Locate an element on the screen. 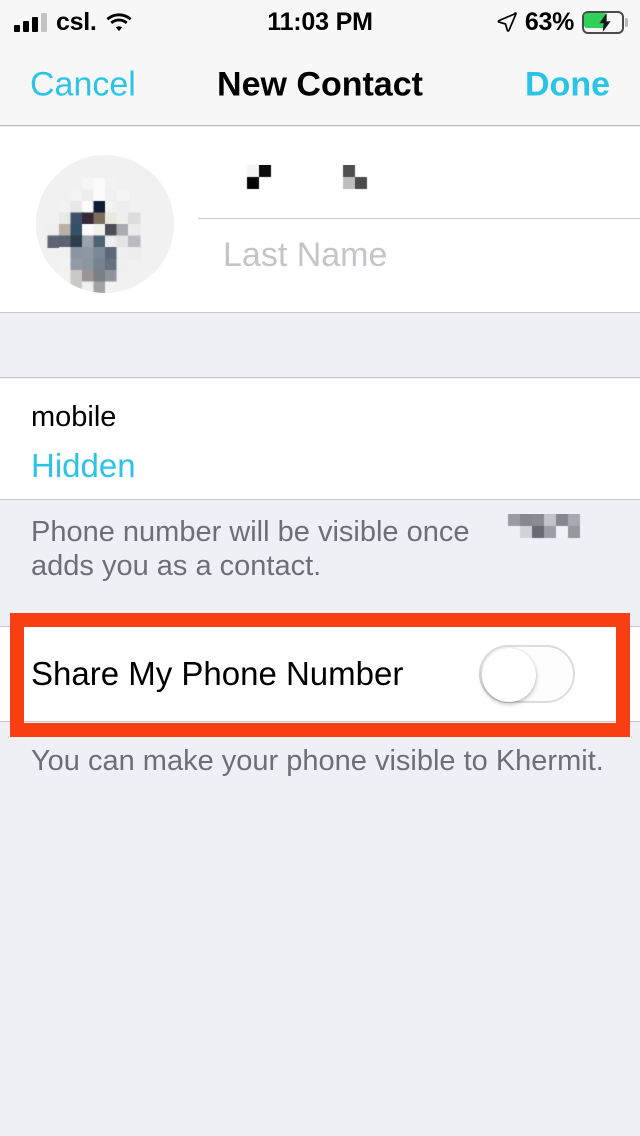  contact-avatar is located at coordinates (105, 224).